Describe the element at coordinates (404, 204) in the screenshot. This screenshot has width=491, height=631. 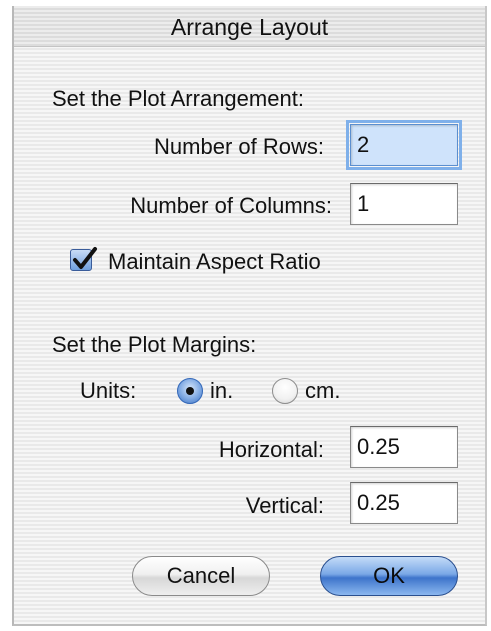
I see `columns-field: 1` at that location.